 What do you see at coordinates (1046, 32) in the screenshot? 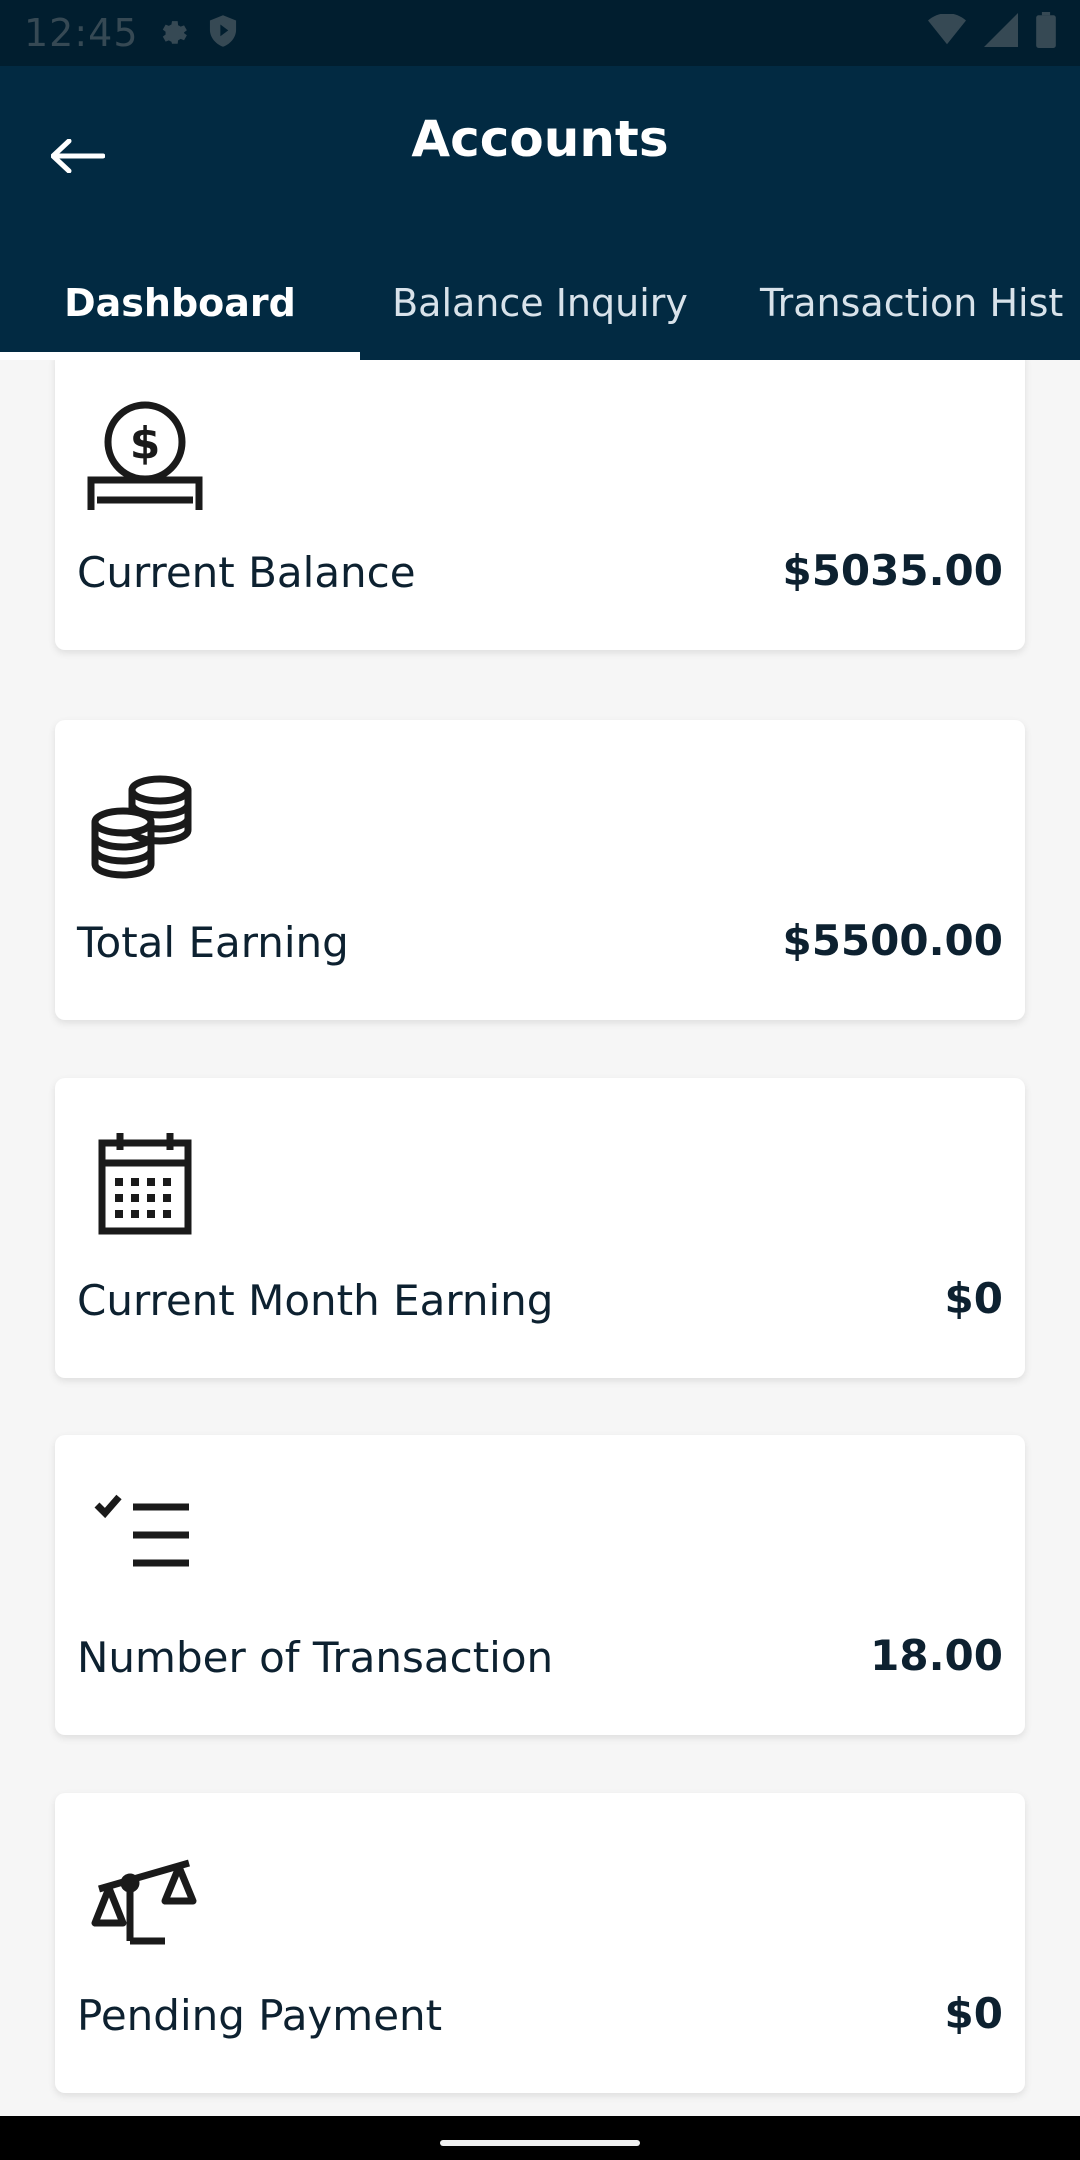
I see `battery-icon` at bounding box center [1046, 32].